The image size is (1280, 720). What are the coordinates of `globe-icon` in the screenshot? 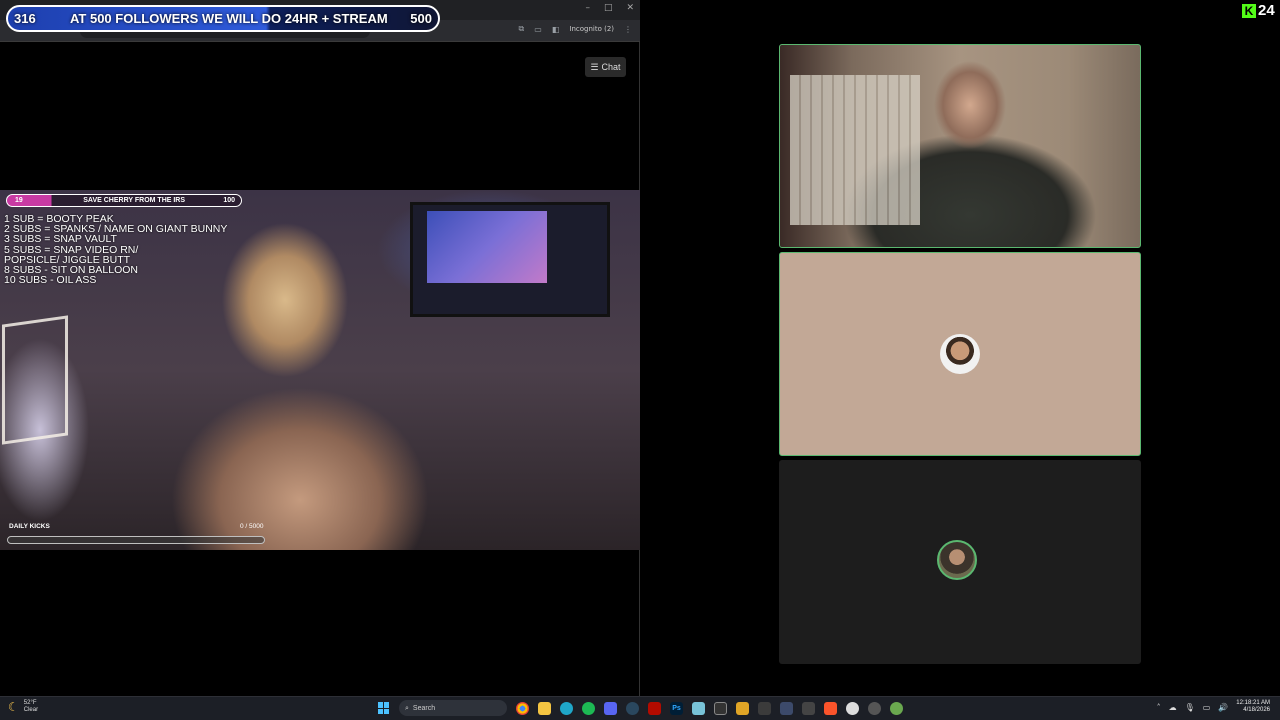 It's located at (896, 708).